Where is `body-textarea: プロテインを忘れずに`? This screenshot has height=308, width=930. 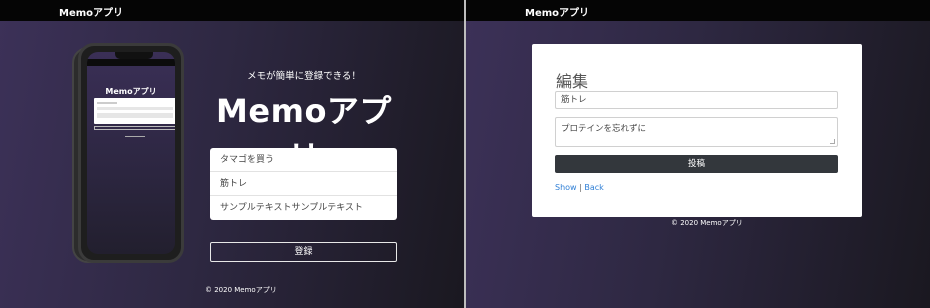
body-textarea: プロテインを忘れずに is located at coordinates (696, 132).